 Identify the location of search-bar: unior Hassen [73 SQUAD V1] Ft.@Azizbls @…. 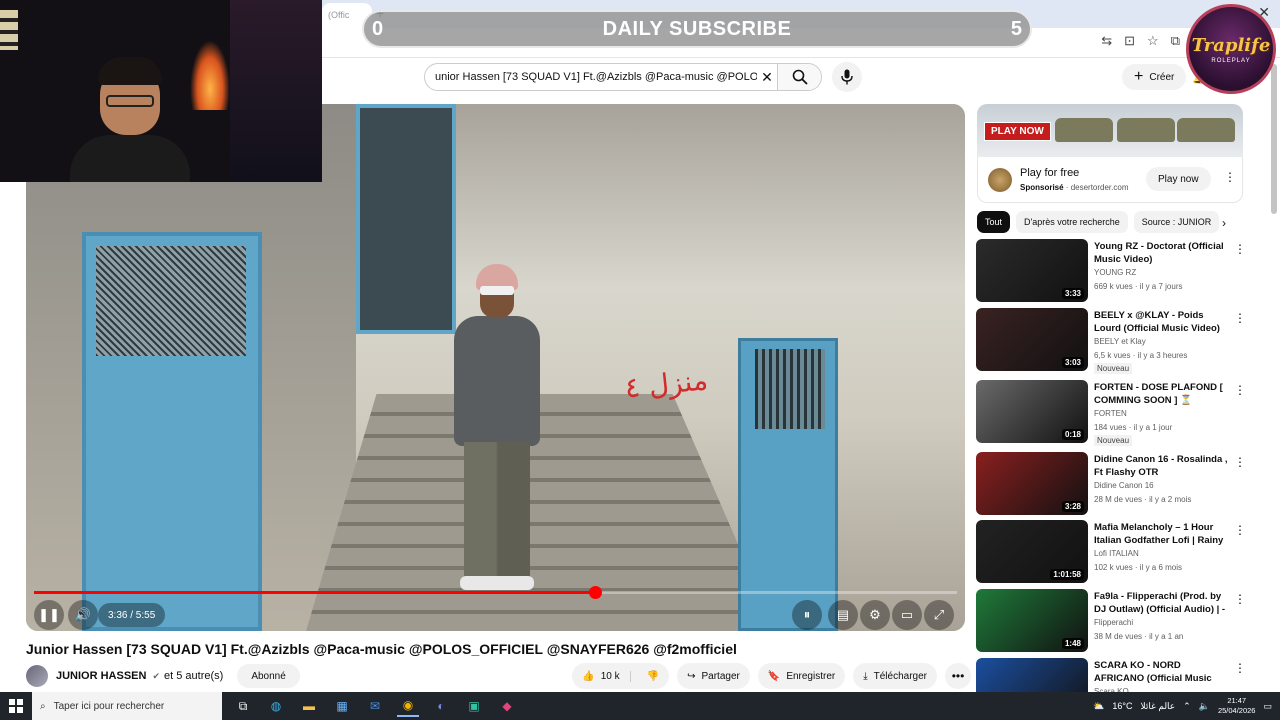
(623, 77).